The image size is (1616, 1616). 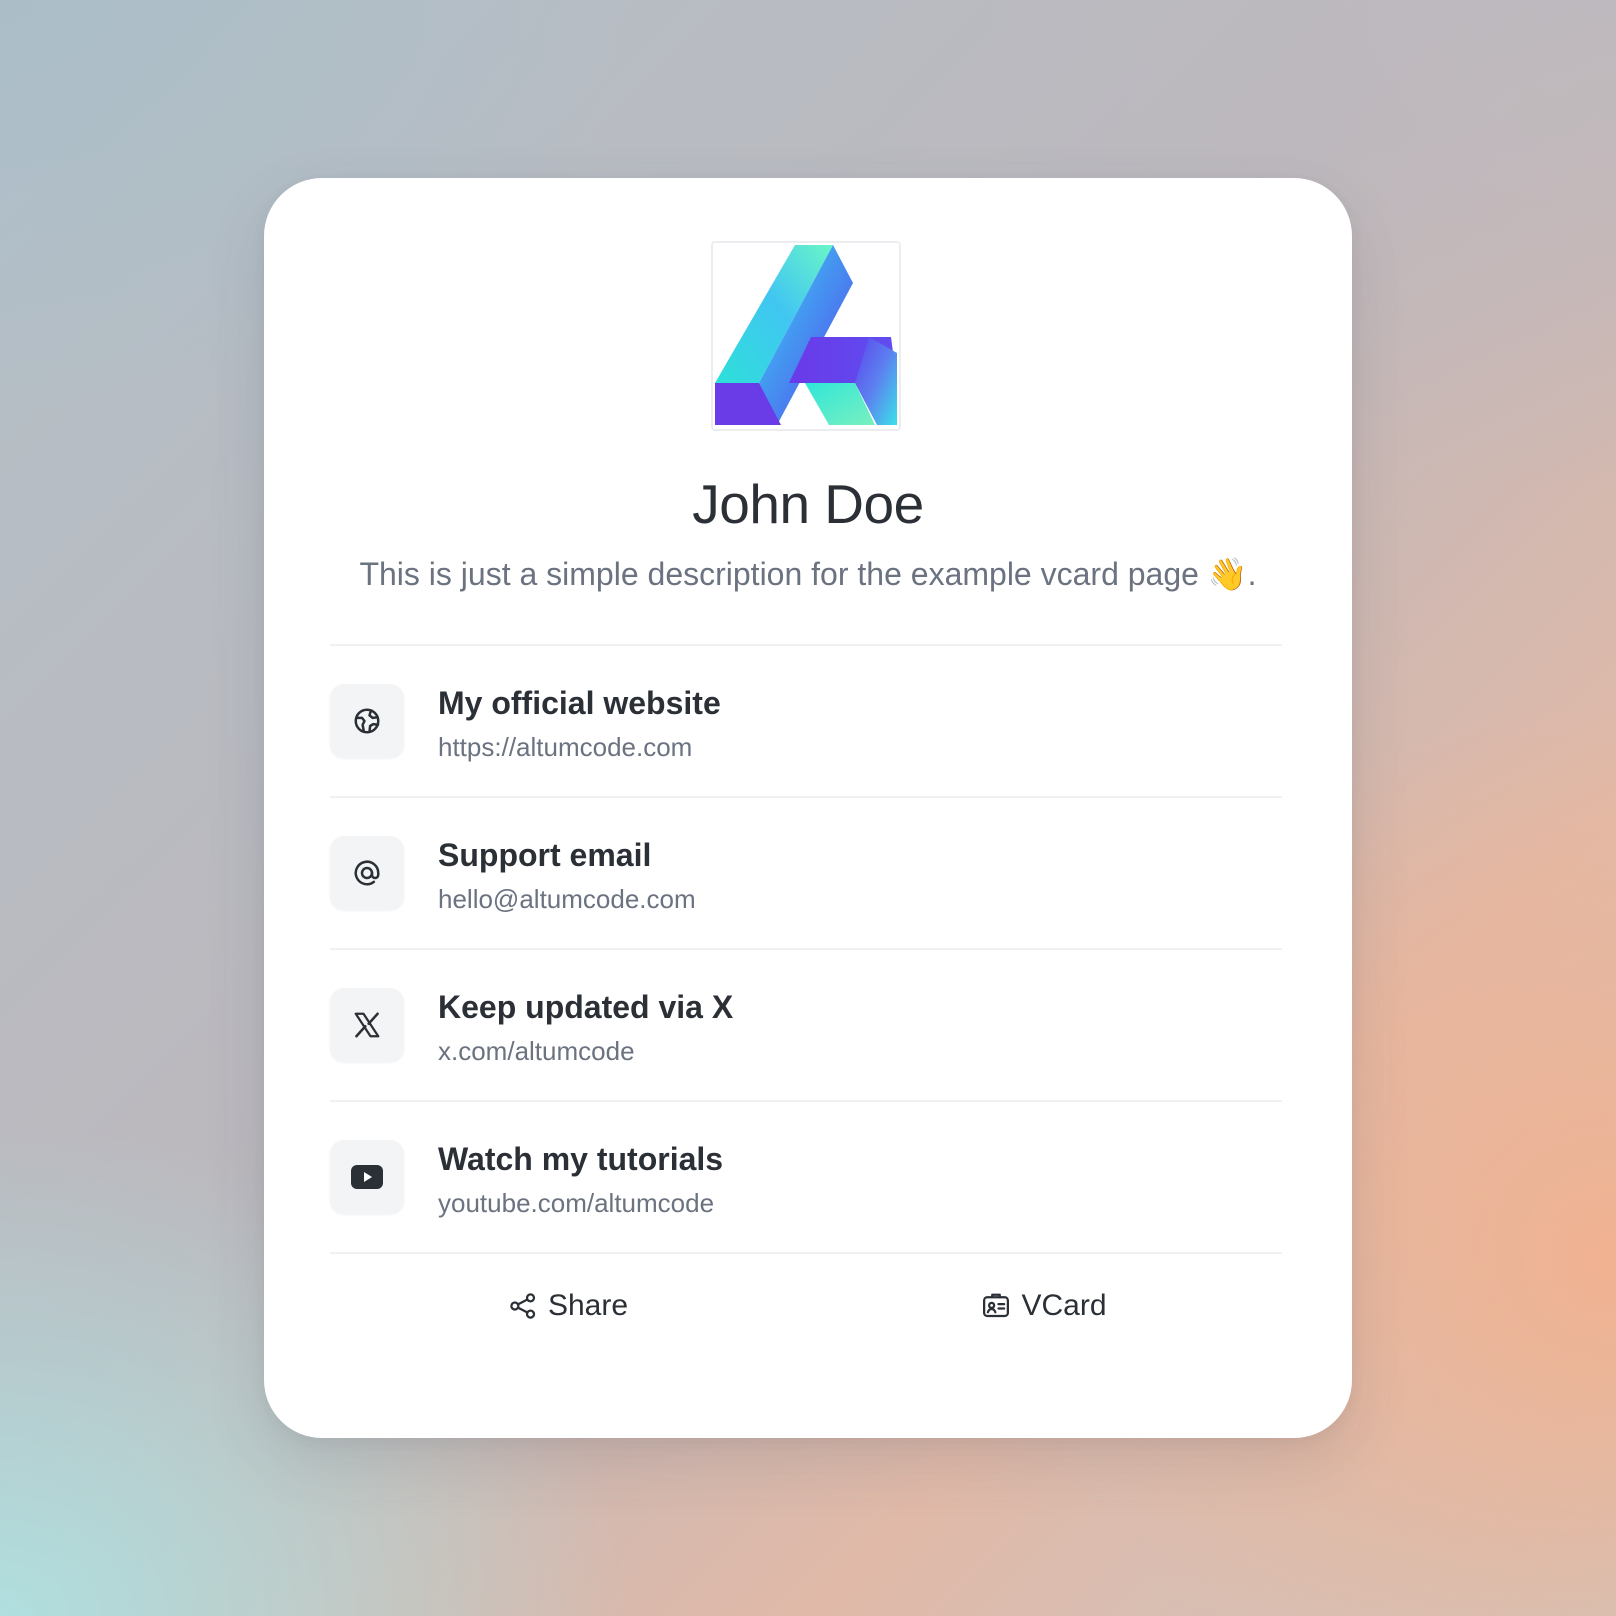 What do you see at coordinates (567, 899) in the screenshot?
I see `link-subtitle: hello@altumcode.com` at bounding box center [567, 899].